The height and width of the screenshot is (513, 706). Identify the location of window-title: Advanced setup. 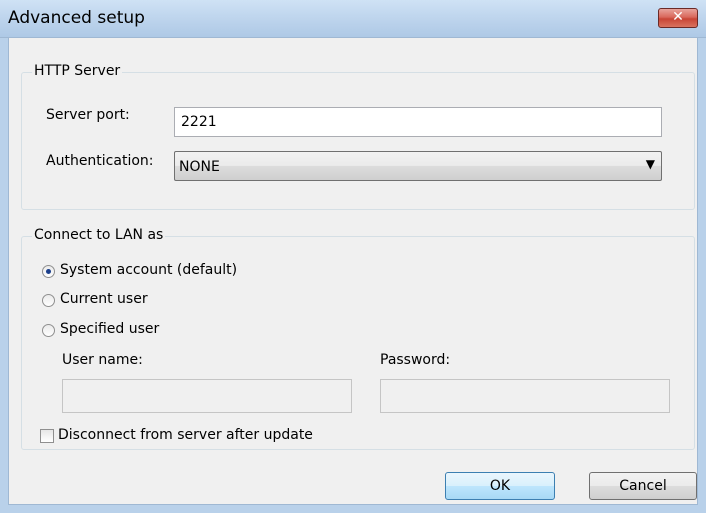
(76, 18).